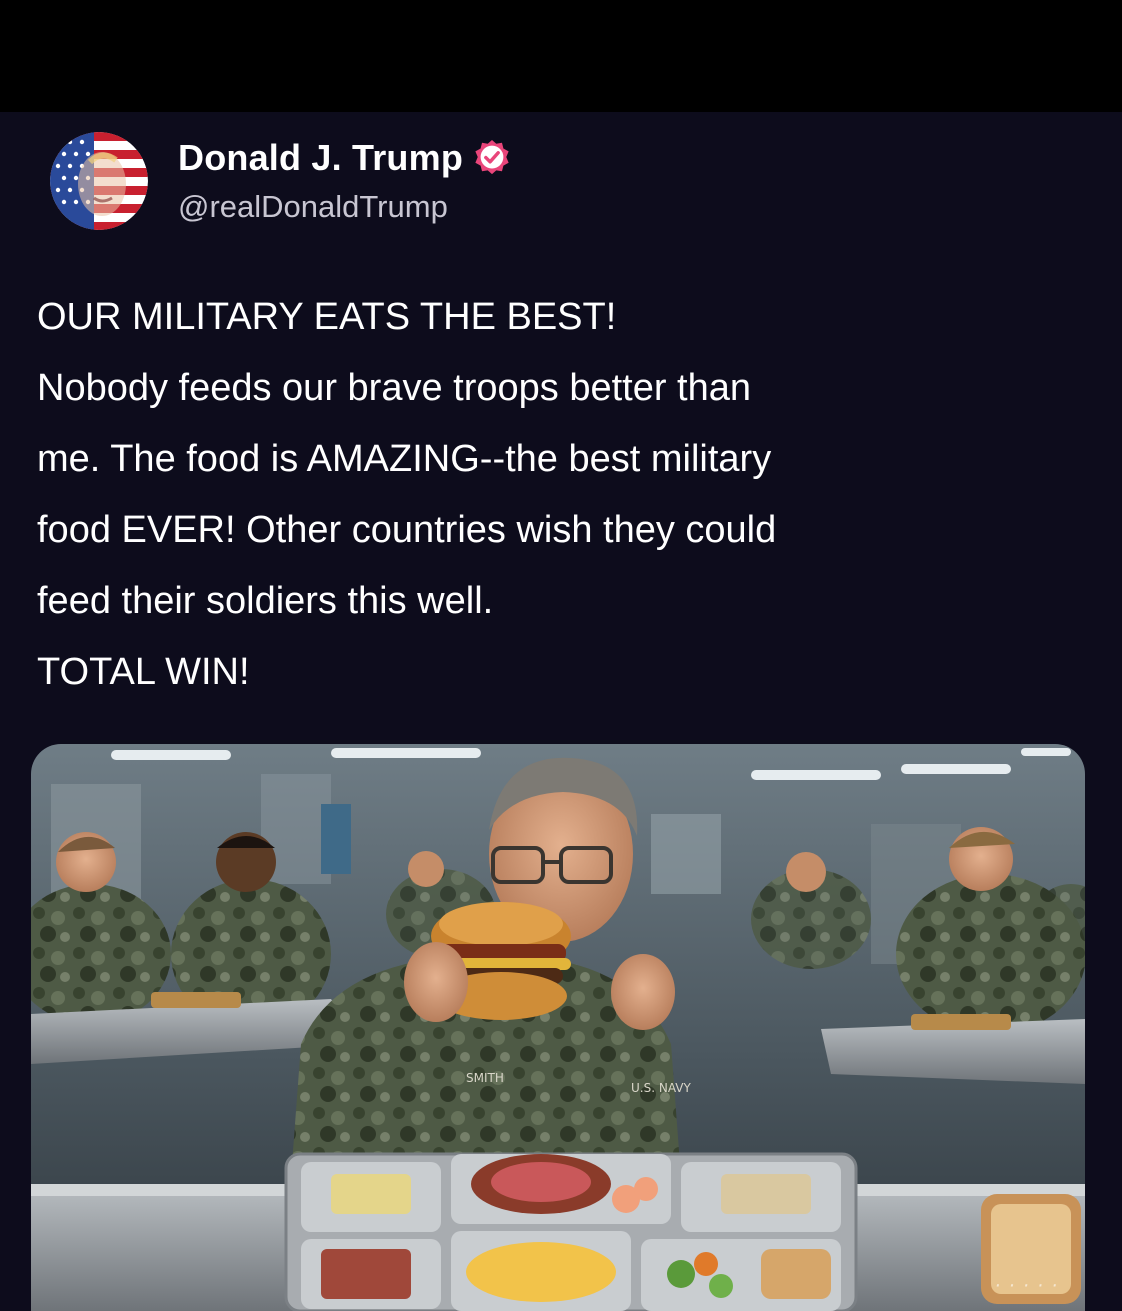 The height and width of the screenshot is (1311, 1122). I want to click on flag-portrait-avatar-icon, so click(99, 181).